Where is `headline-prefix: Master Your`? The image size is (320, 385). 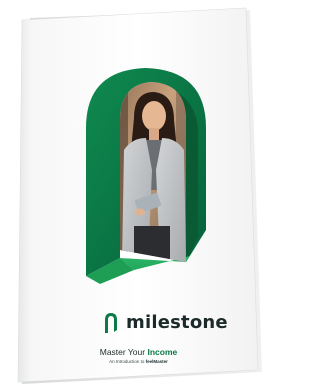 headline-prefix: Master Your is located at coordinates (122, 352).